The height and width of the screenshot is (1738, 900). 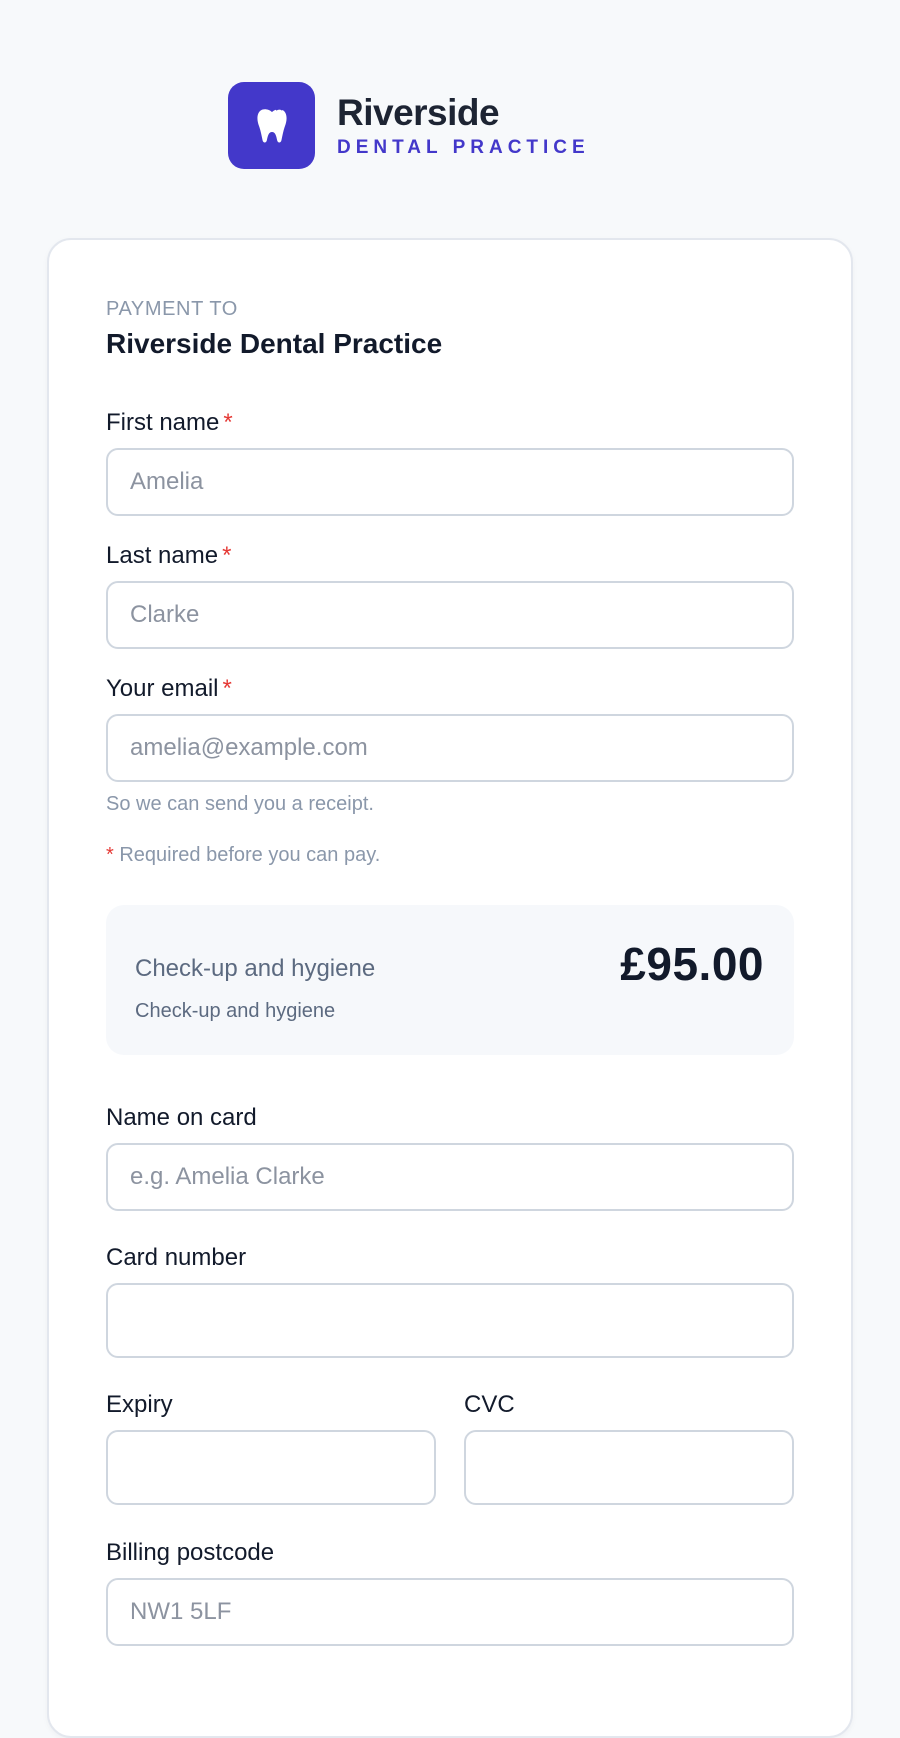 I want to click on expiry-label: Expiry, so click(x=139, y=1404).